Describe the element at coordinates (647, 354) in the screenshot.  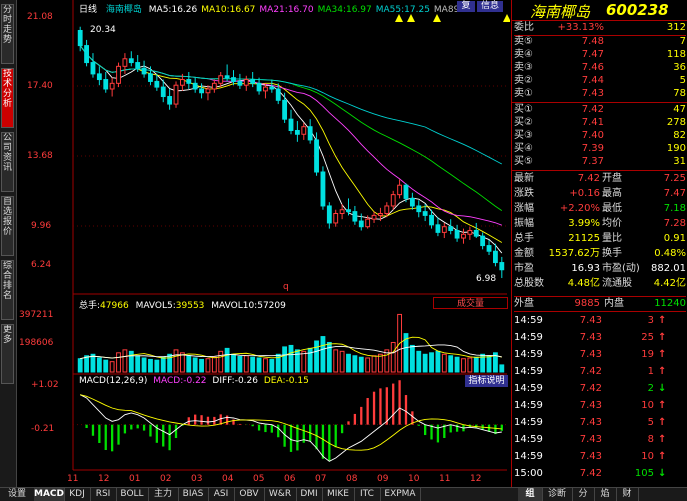
I see `tick-volume: 19` at that location.